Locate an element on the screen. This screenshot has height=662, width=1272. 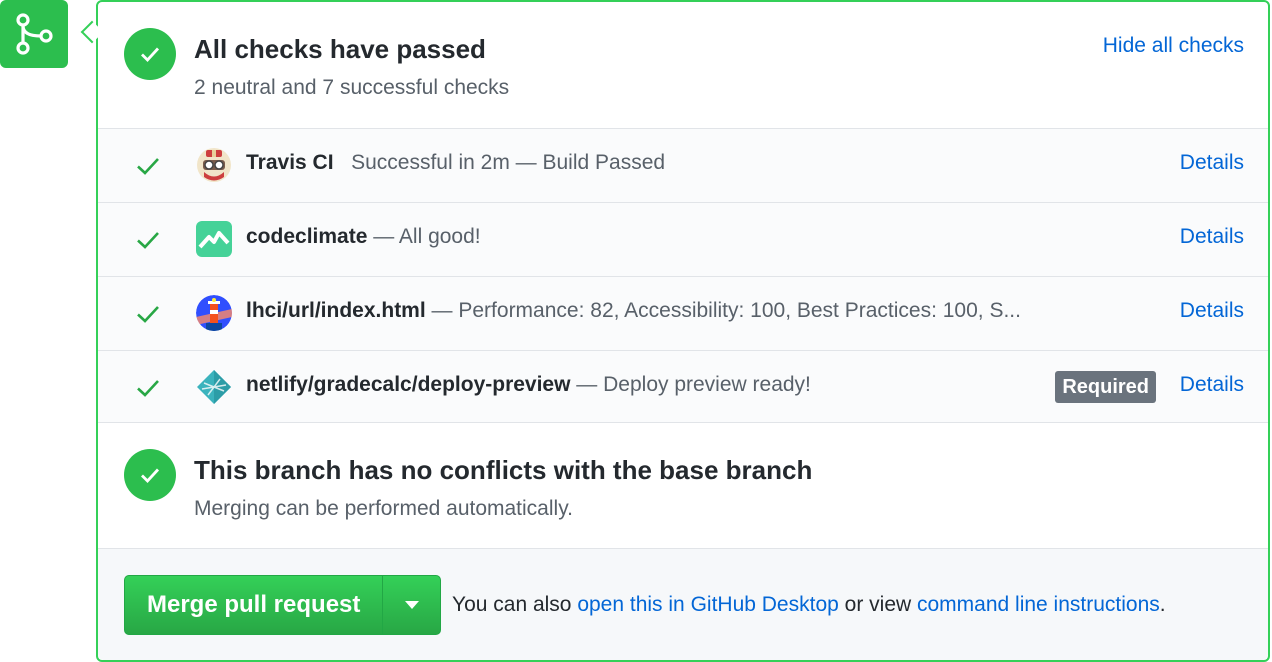
merge-method-dropdown is located at coordinates (411, 605).